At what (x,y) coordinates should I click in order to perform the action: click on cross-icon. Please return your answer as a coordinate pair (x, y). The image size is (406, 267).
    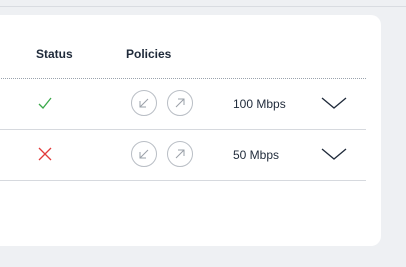
    Looking at the image, I should click on (45, 154).